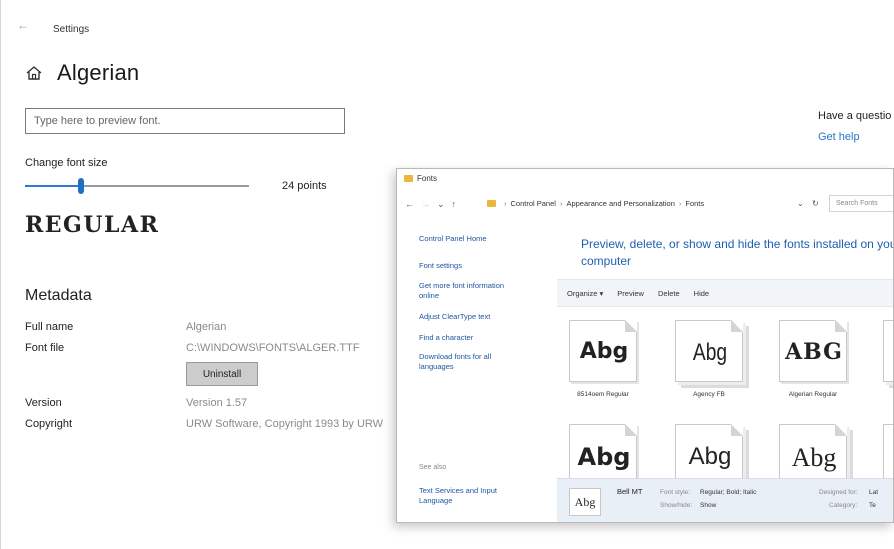  What do you see at coordinates (43, 403) in the screenshot?
I see `version-label: Version` at bounding box center [43, 403].